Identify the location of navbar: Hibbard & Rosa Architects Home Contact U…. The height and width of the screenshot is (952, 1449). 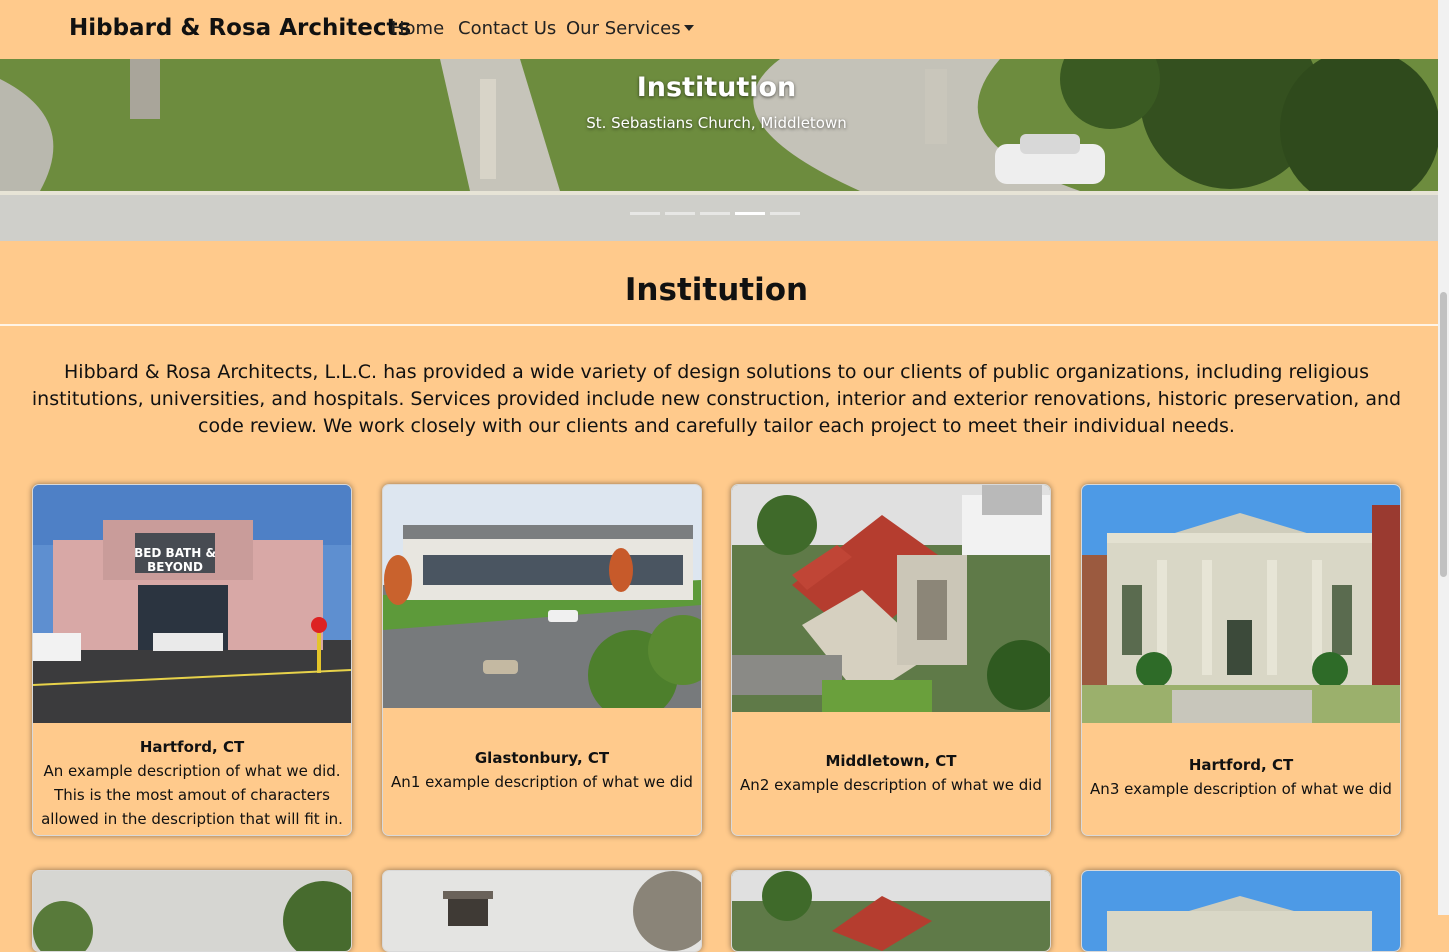
(719, 29).